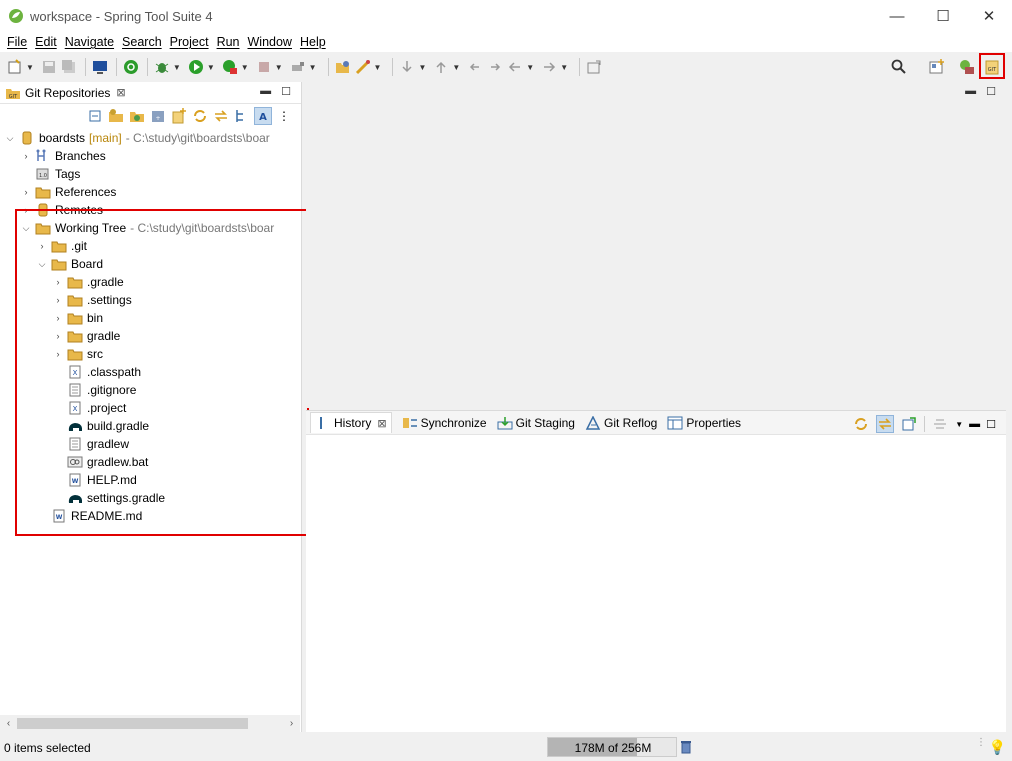 This screenshot has width=1012, height=761. What do you see at coordinates (242, 116) in the screenshot?
I see `hierarchical-layout-icon` at bounding box center [242, 116].